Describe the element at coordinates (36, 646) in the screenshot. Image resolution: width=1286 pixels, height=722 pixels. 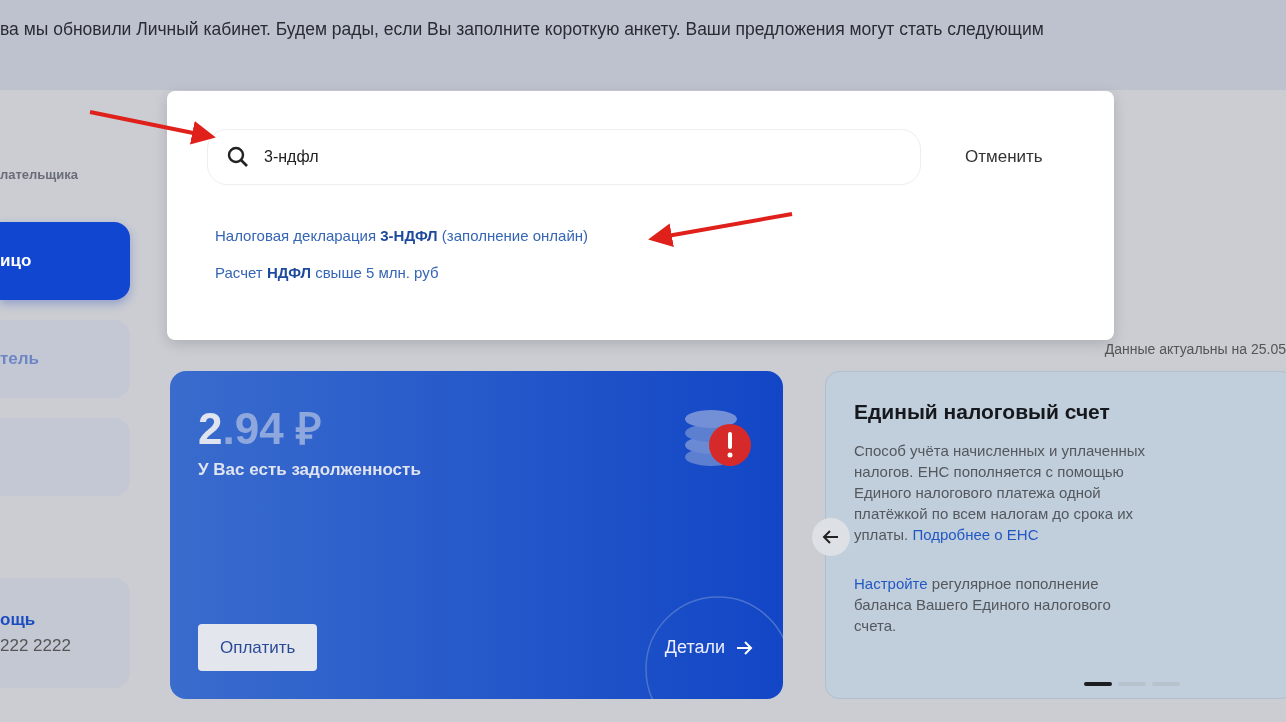
I see `phone-number: 222 2222` at that location.